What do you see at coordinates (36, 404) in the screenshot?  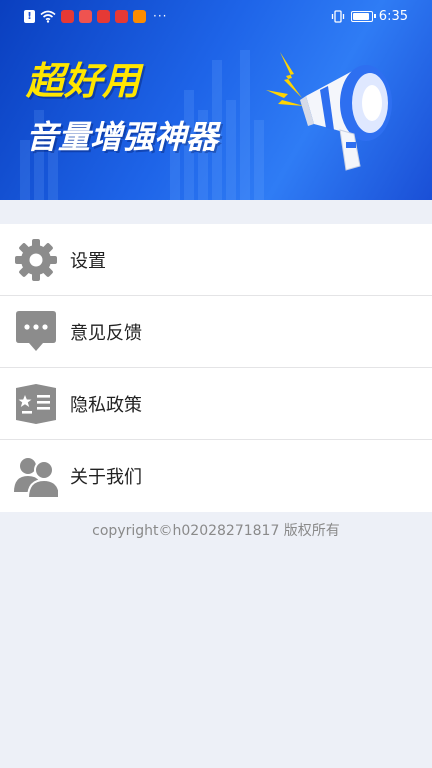 I see `open-book-icon` at bounding box center [36, 404].